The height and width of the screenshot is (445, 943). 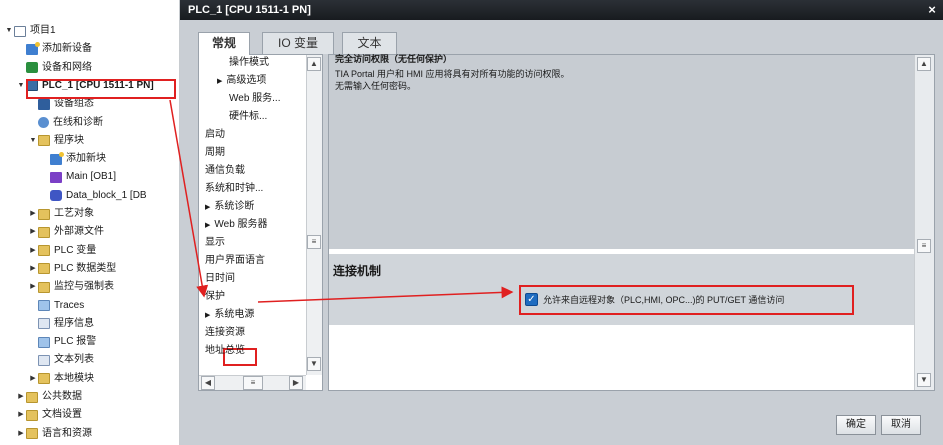 What do you see at coordinates (235, 261) in the screenshot?
I see `nav-item: 用户界面语言` at bounding box center [235, 261].